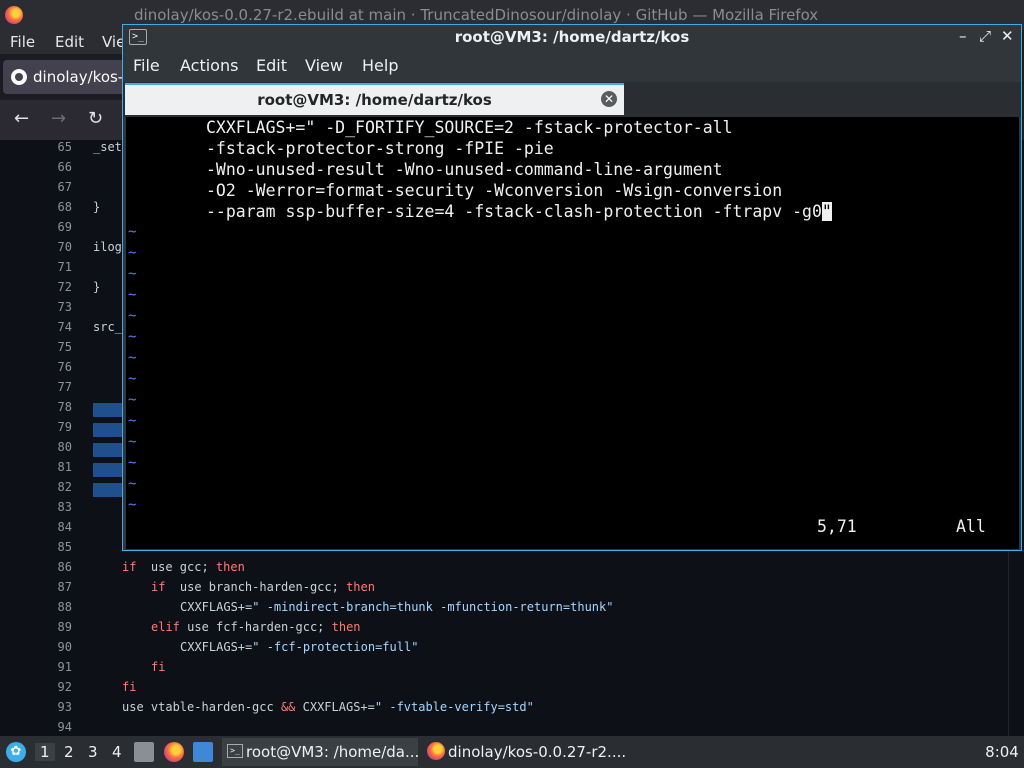 Image resolution: width=1024 pixels, height=768 pixels. I want to click on firefox-task-icon, so click(436, 751).